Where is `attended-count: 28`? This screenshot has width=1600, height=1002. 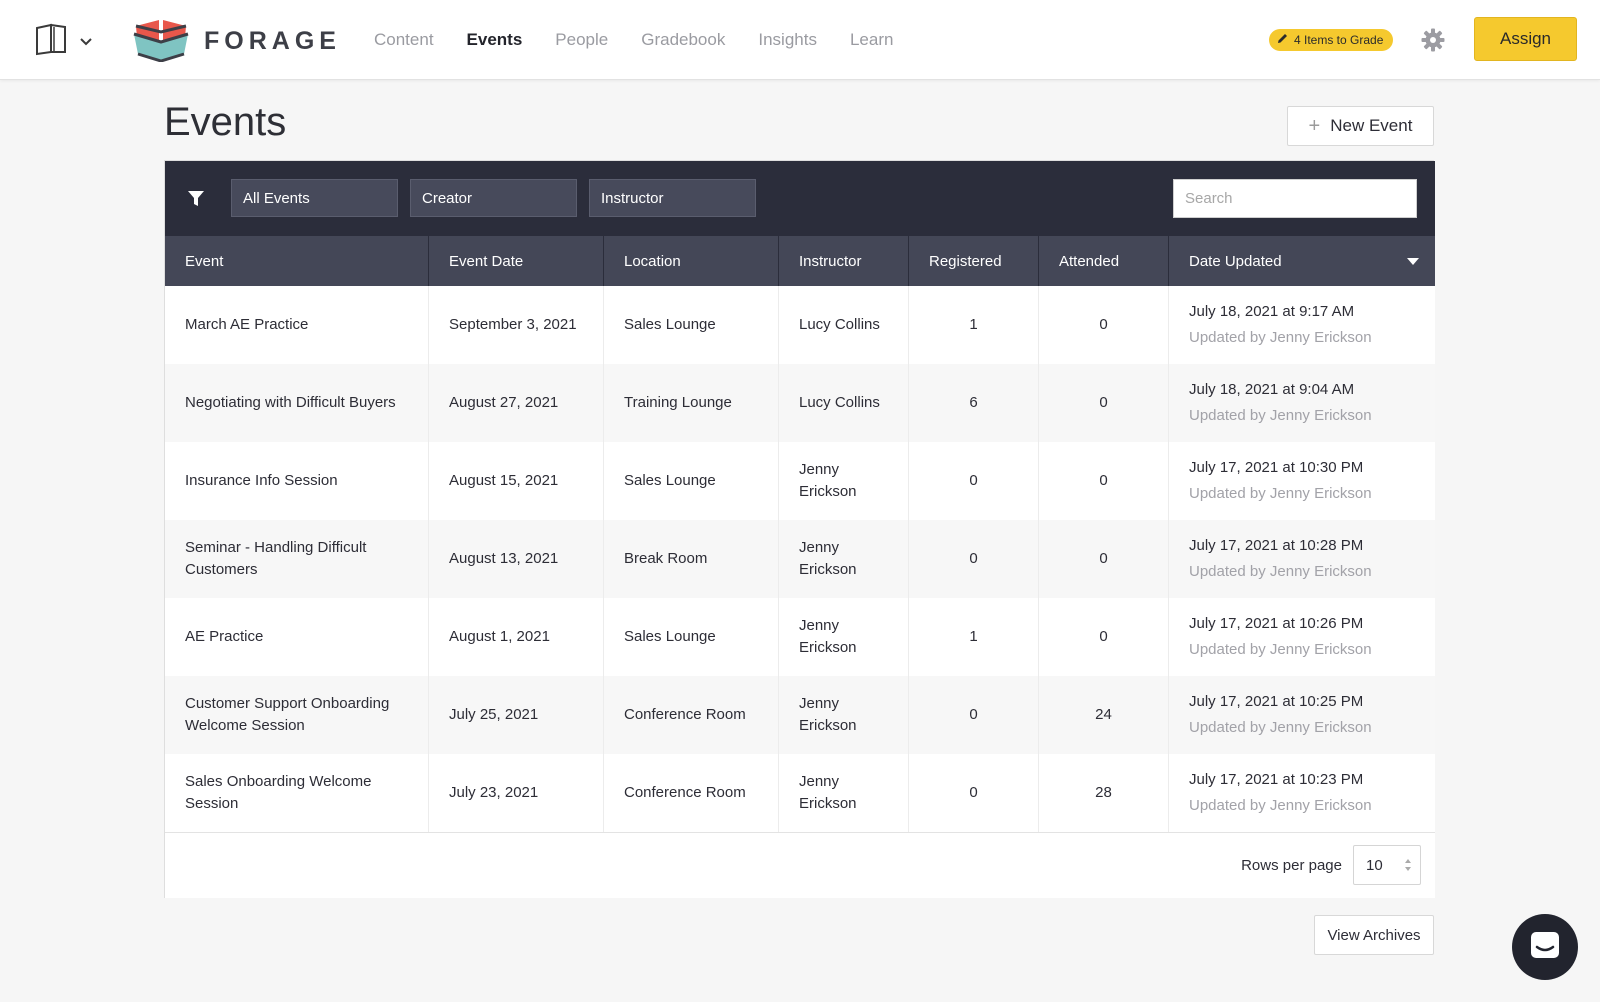
attended-count: 28 is located at coordinates (1104, 793).